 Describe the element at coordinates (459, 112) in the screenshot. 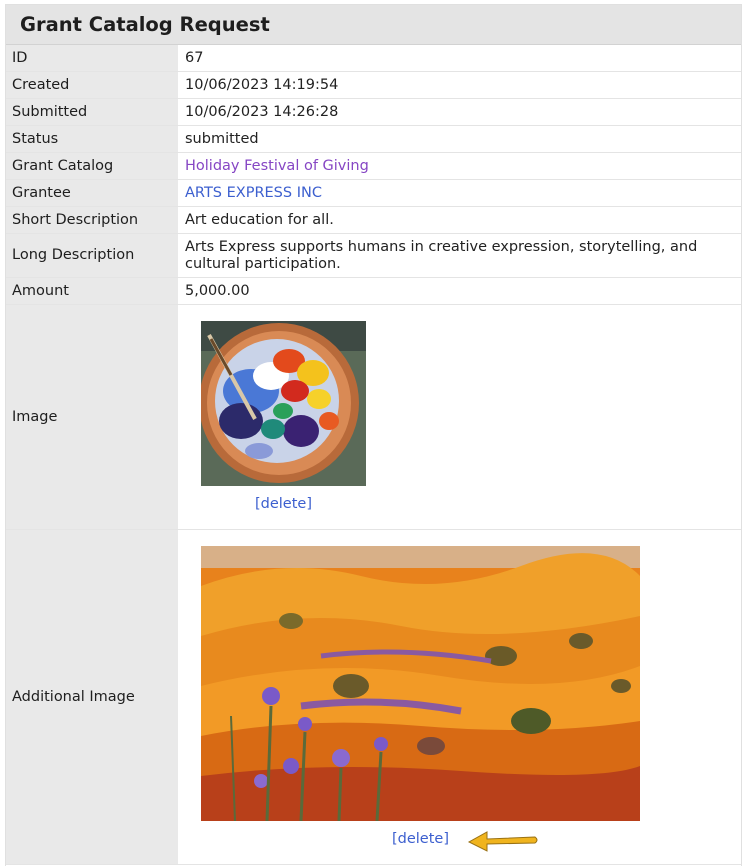

I see `value-submitted: 10/06/2023 14:26:28` at that location.